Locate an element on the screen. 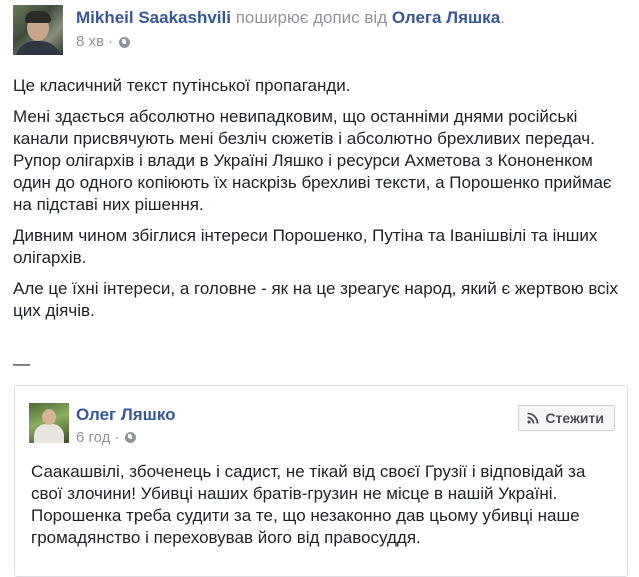  shares-text: поширює допис від is located at coordinates (311, 17).